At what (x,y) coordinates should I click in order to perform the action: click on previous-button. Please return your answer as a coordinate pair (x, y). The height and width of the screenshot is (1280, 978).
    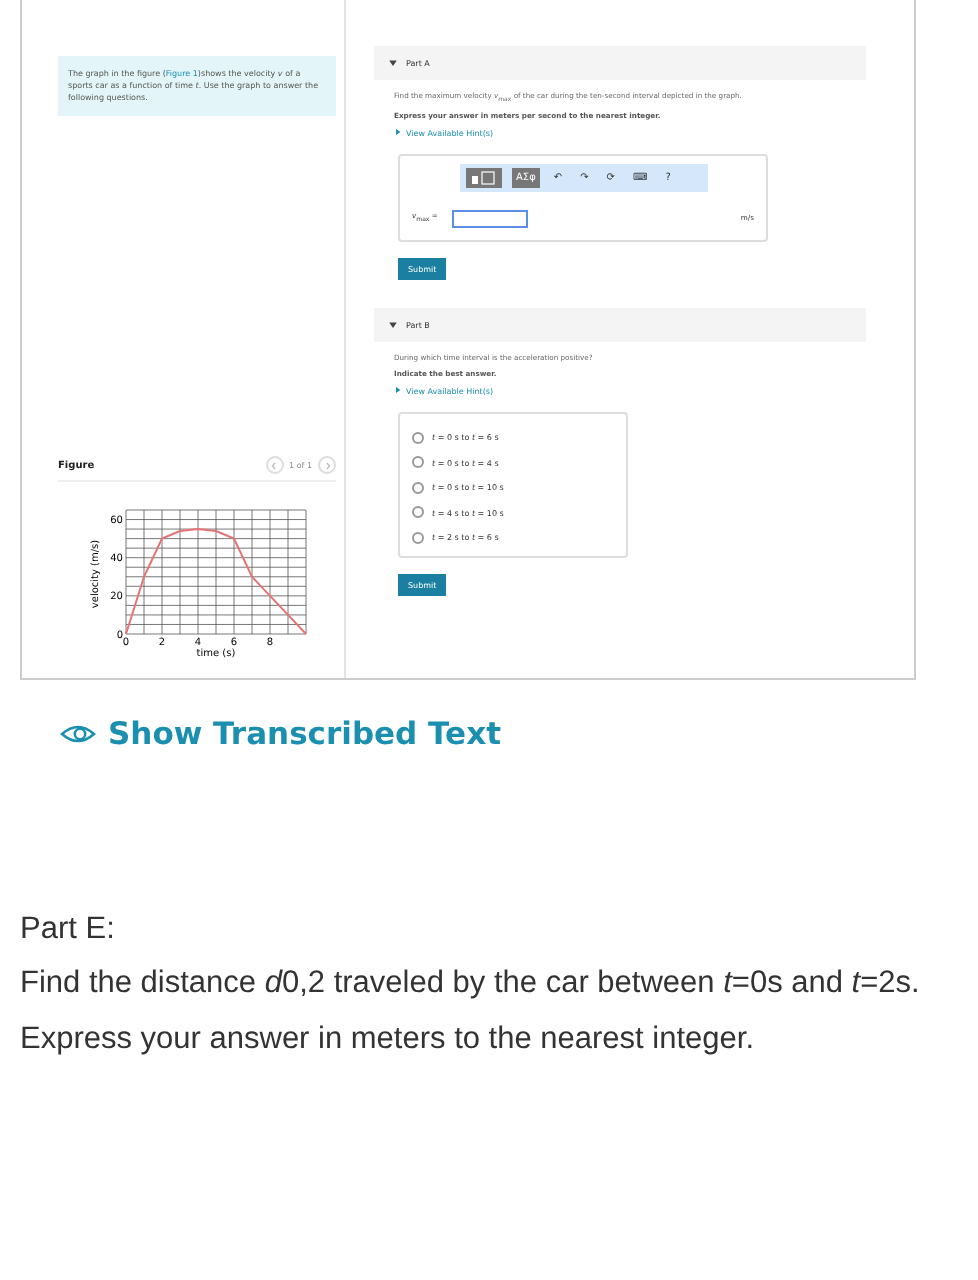
    Looking at the image, I should click on (274, 465).